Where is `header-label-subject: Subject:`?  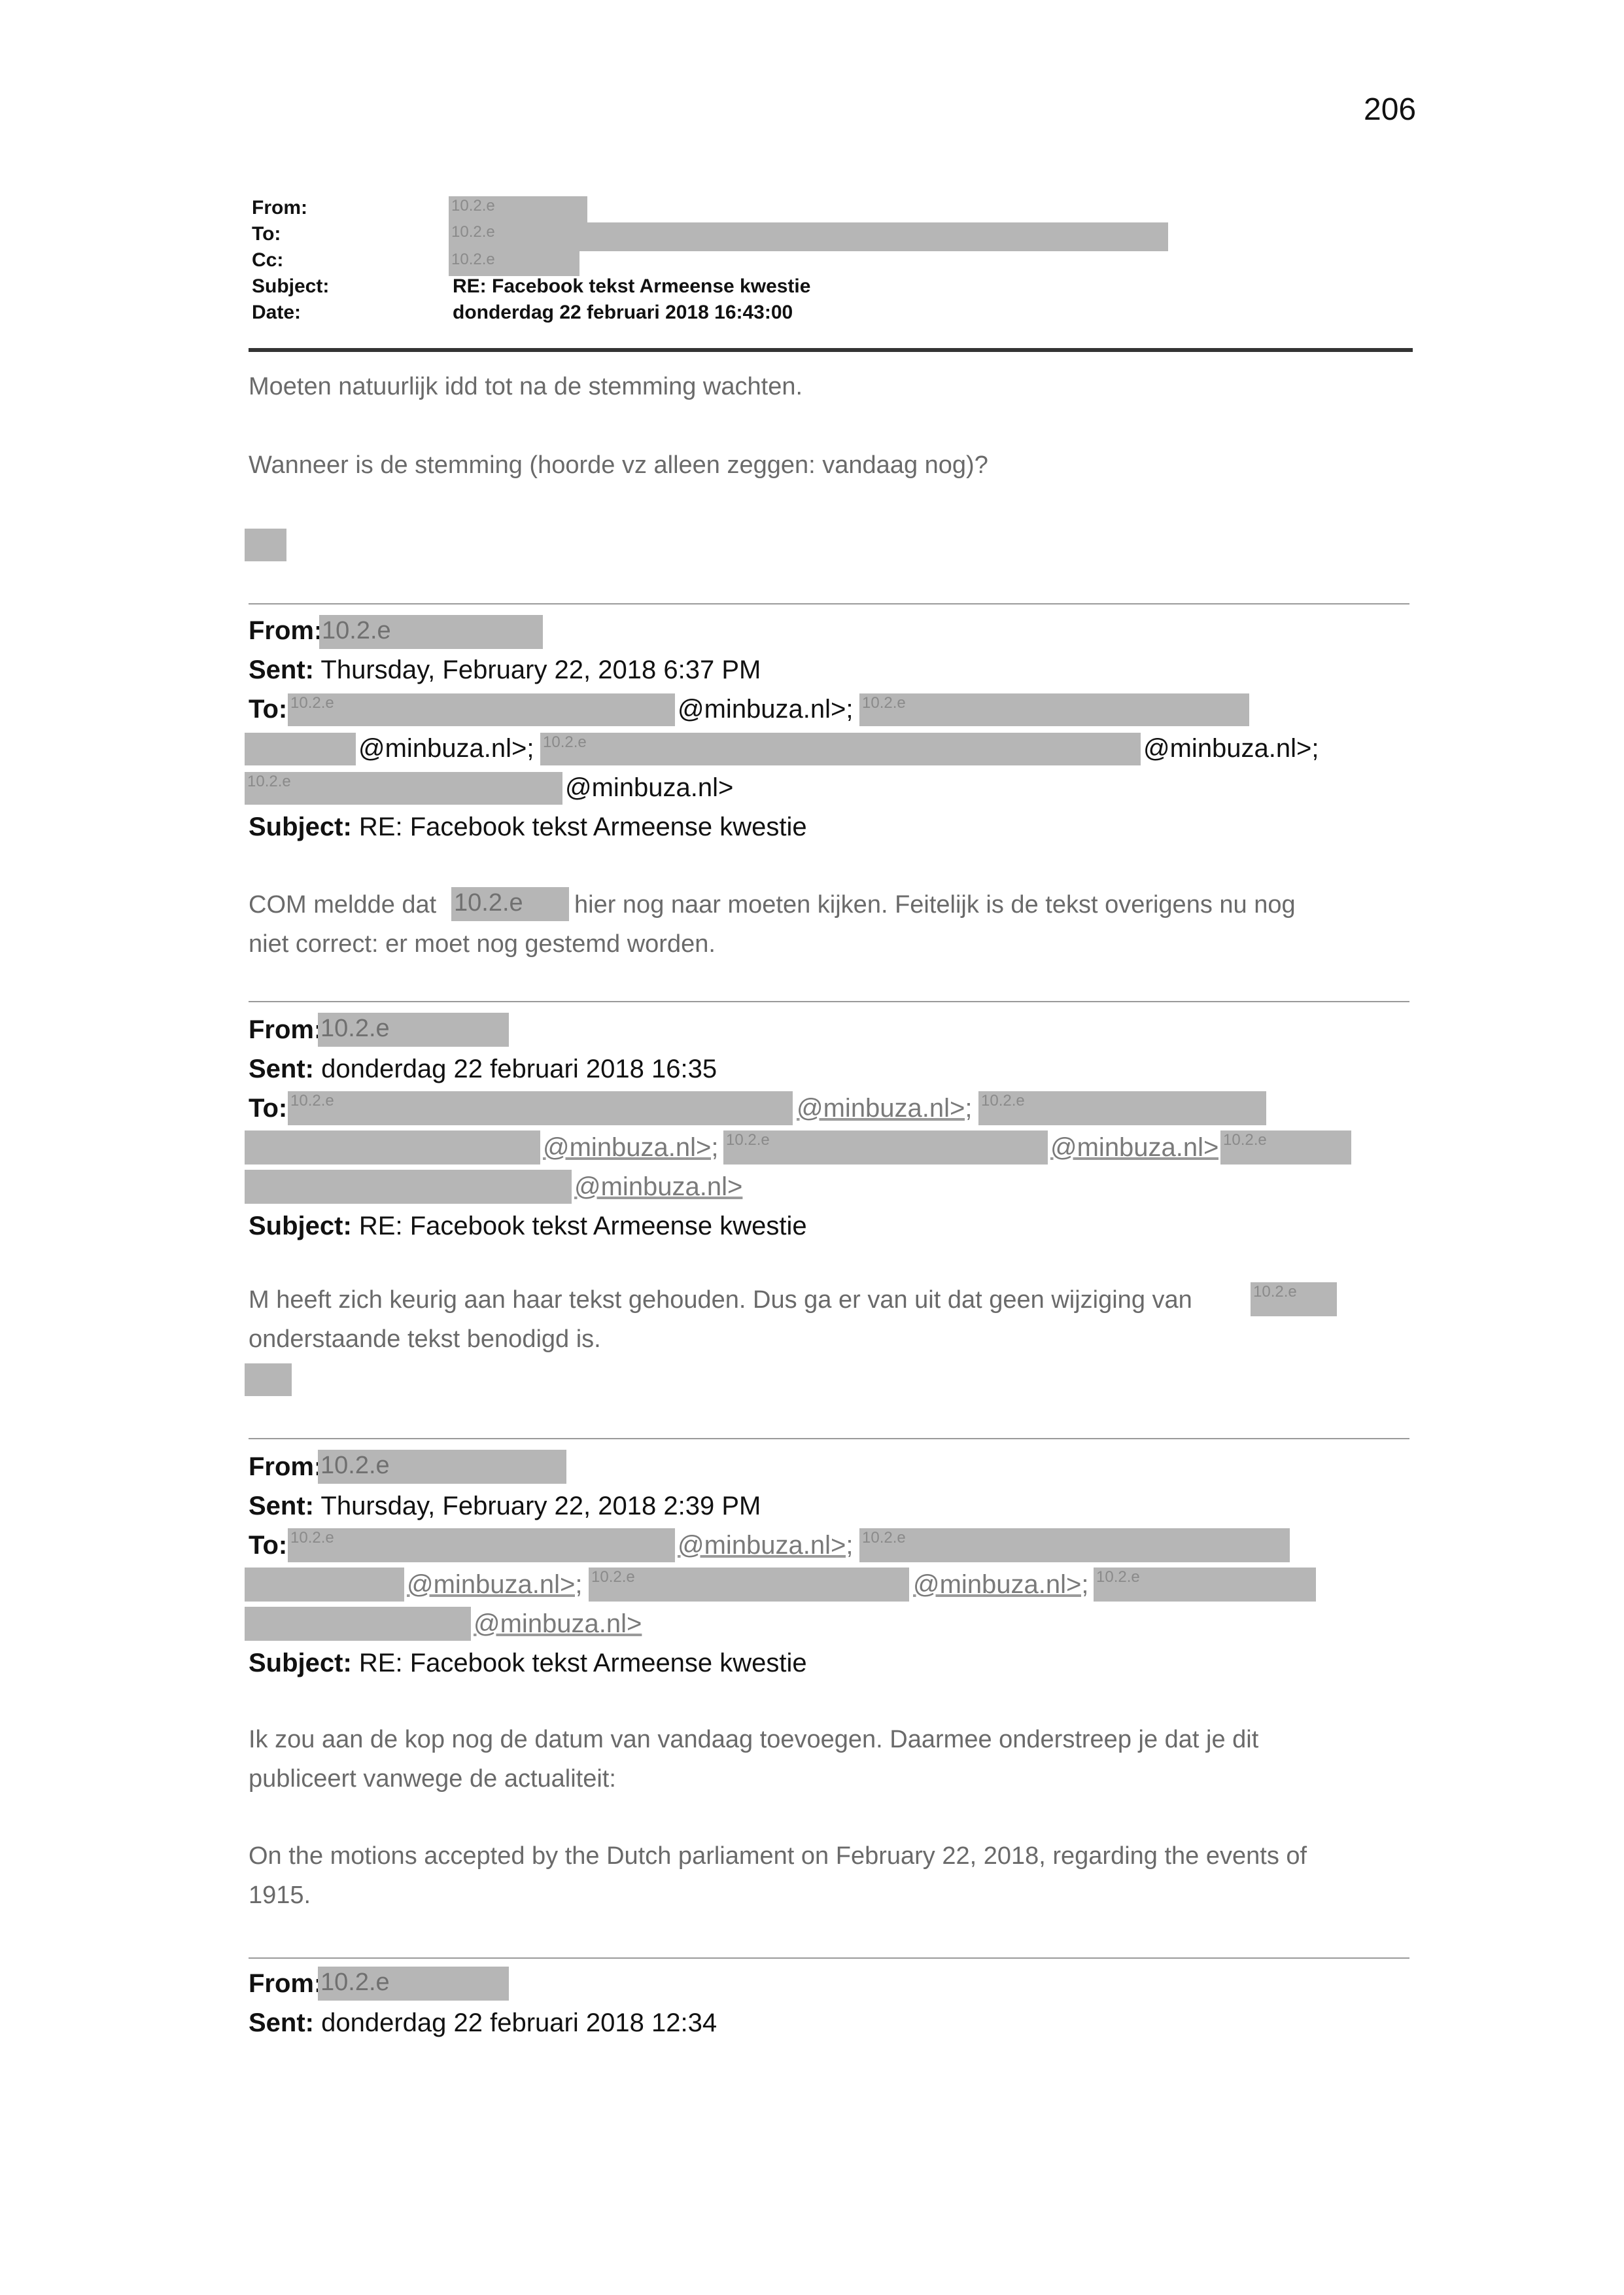
header-label-subject: Subject: is located at coordinates (291, 286).